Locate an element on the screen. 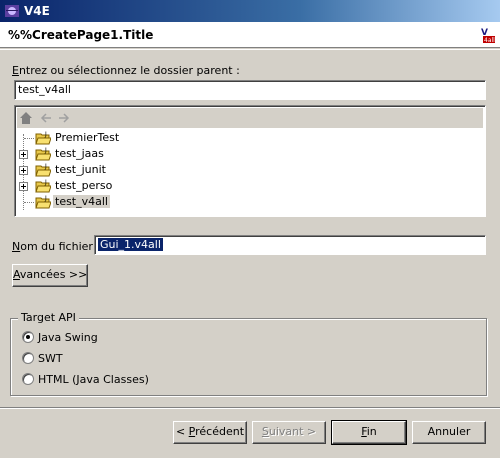 Image resolution: width=500 pixels, height=458 pixels. v4all-logo-icon: V 4all is located at coordinates (488, 35).